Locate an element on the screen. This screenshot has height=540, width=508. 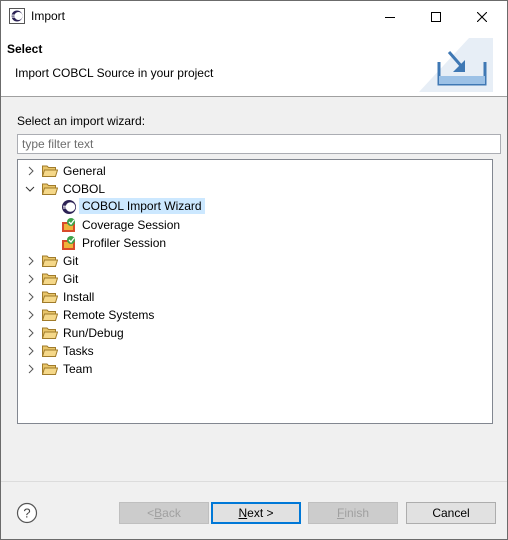
tree-item-label: COBOL is located at coordinates (84, 189).